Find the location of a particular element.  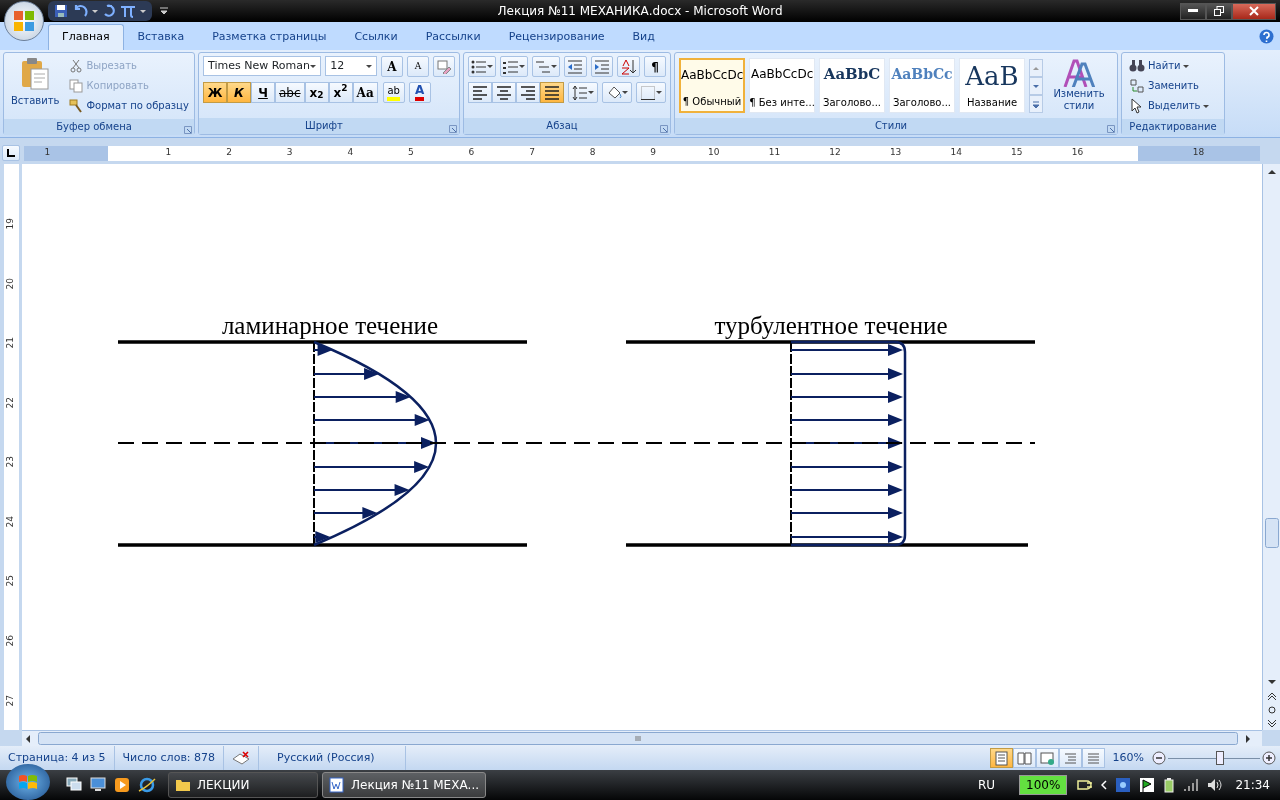

office-button is located at coordinates (24, 21).